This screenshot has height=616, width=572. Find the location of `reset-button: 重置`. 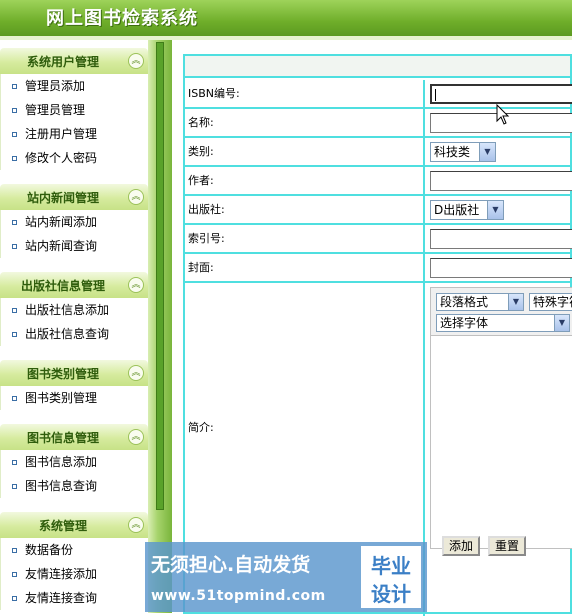

reset-button: 重置 is located at coordinates (507, 546).